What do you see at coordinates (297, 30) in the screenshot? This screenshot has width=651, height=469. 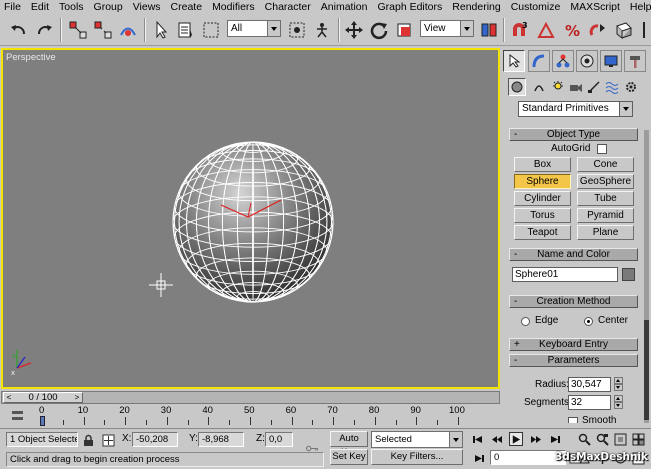 I see `select-and-move-target-icon` at bounding box center [297, 30].